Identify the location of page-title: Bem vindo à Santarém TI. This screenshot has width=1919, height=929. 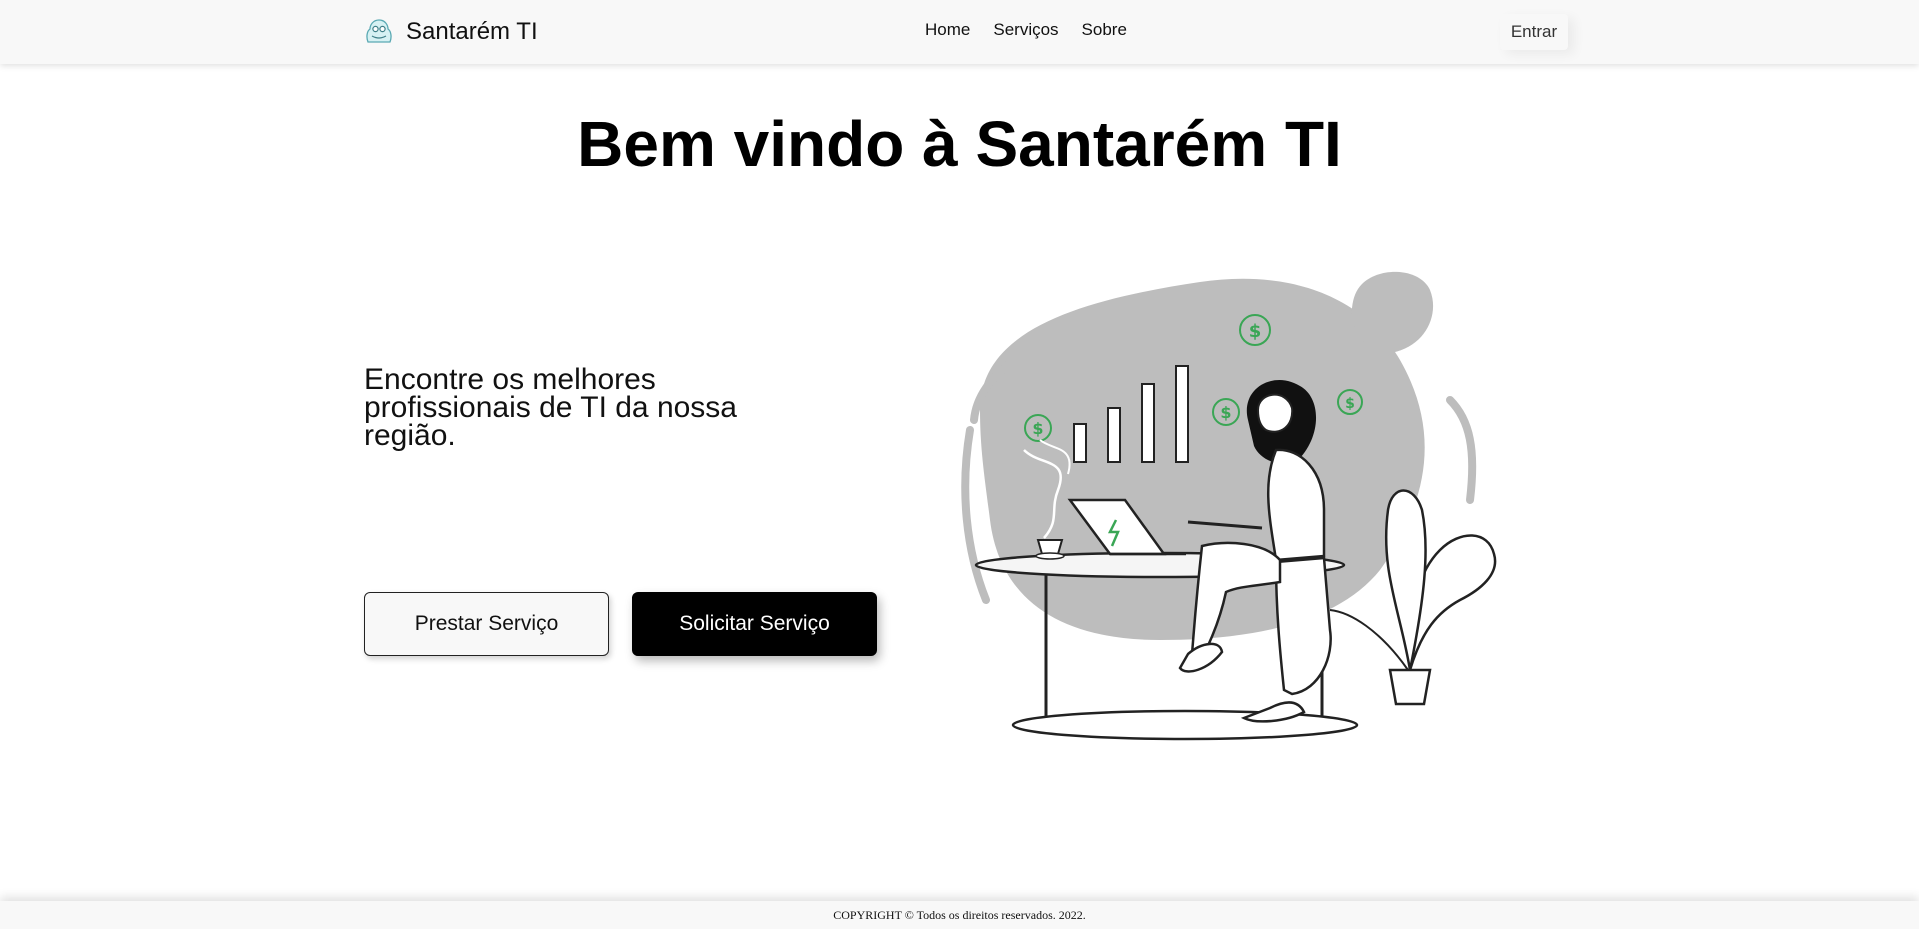
(959, 144).